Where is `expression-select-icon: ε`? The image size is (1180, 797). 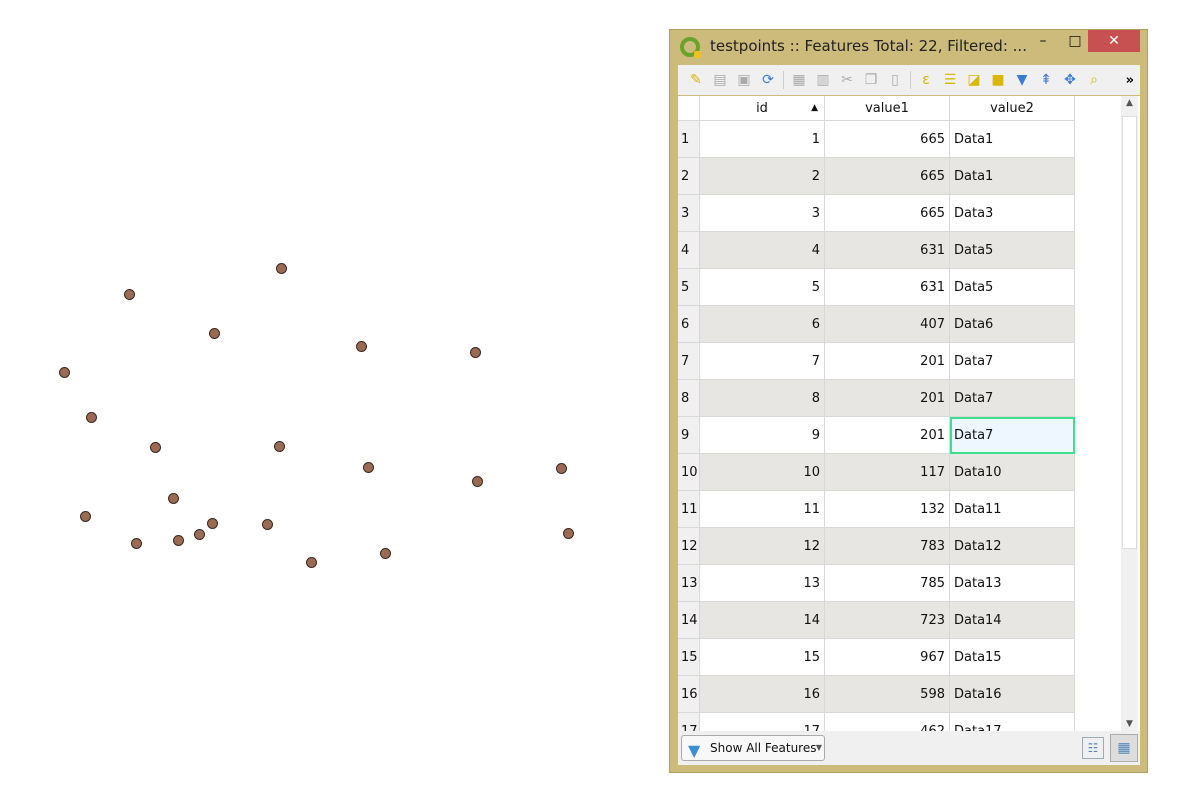 expression-select-icon: ε is located at coordinates (926, 80).